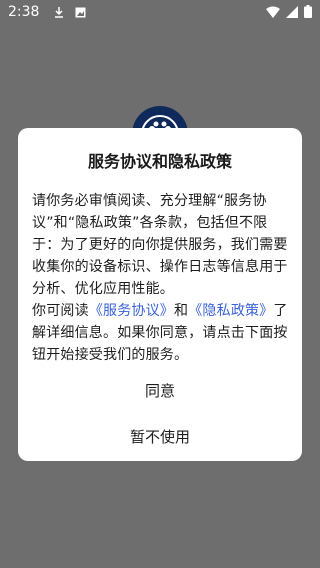 Image resolution: width=320 pixels, height=568 pixels. What do you see at coordinates (292, 12) in the screenshot?
I see `signal-icon` at bounding box center [292, 12].